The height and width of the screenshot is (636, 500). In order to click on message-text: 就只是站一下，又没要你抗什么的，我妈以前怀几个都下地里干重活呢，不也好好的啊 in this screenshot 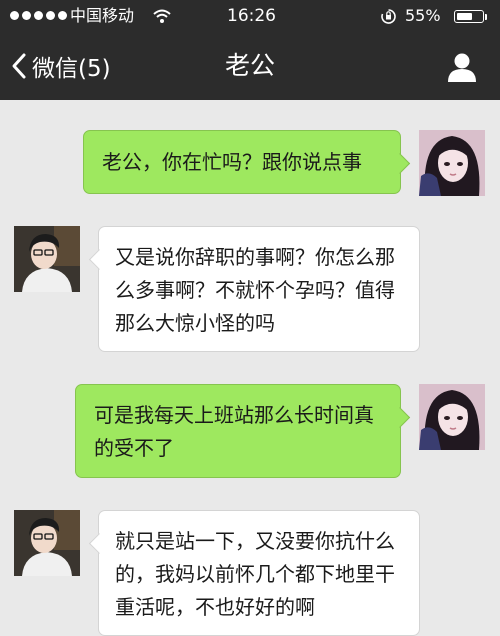, I will do `click(255, 574)`.